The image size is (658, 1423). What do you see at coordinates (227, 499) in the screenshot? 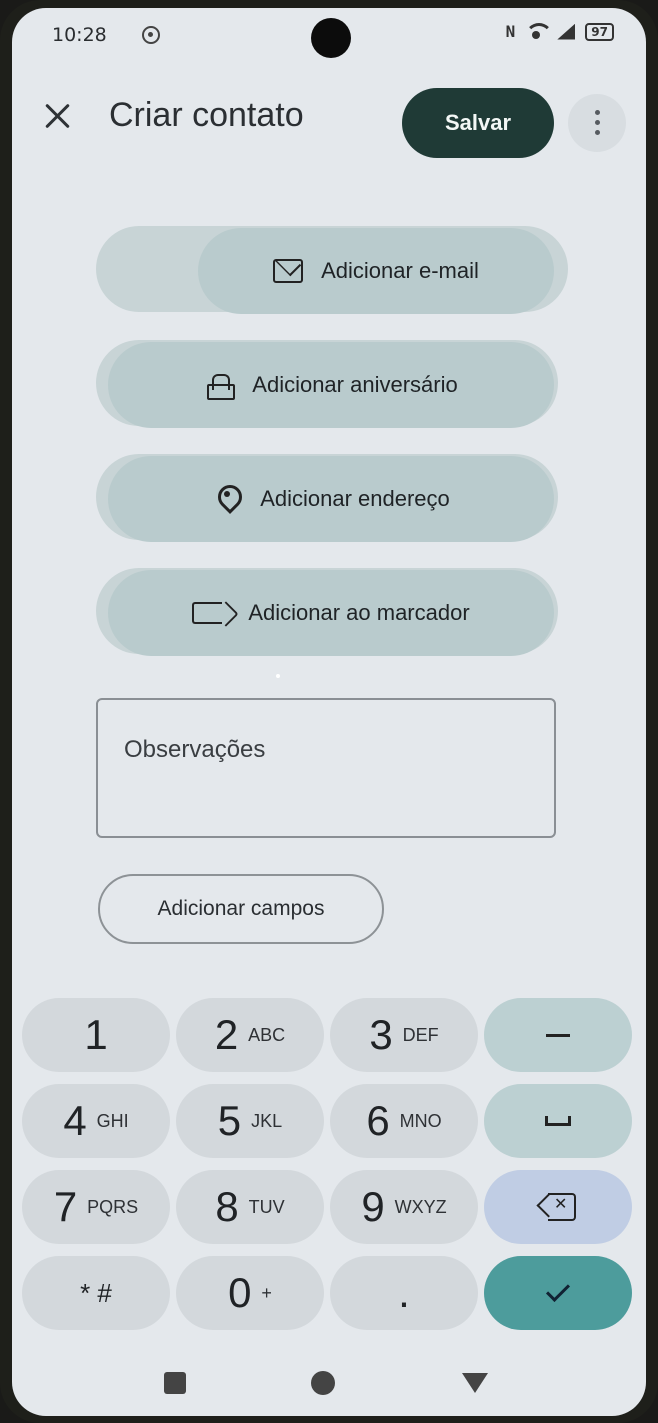
I see `location-pin-icon` at bounding box center [227, 499].